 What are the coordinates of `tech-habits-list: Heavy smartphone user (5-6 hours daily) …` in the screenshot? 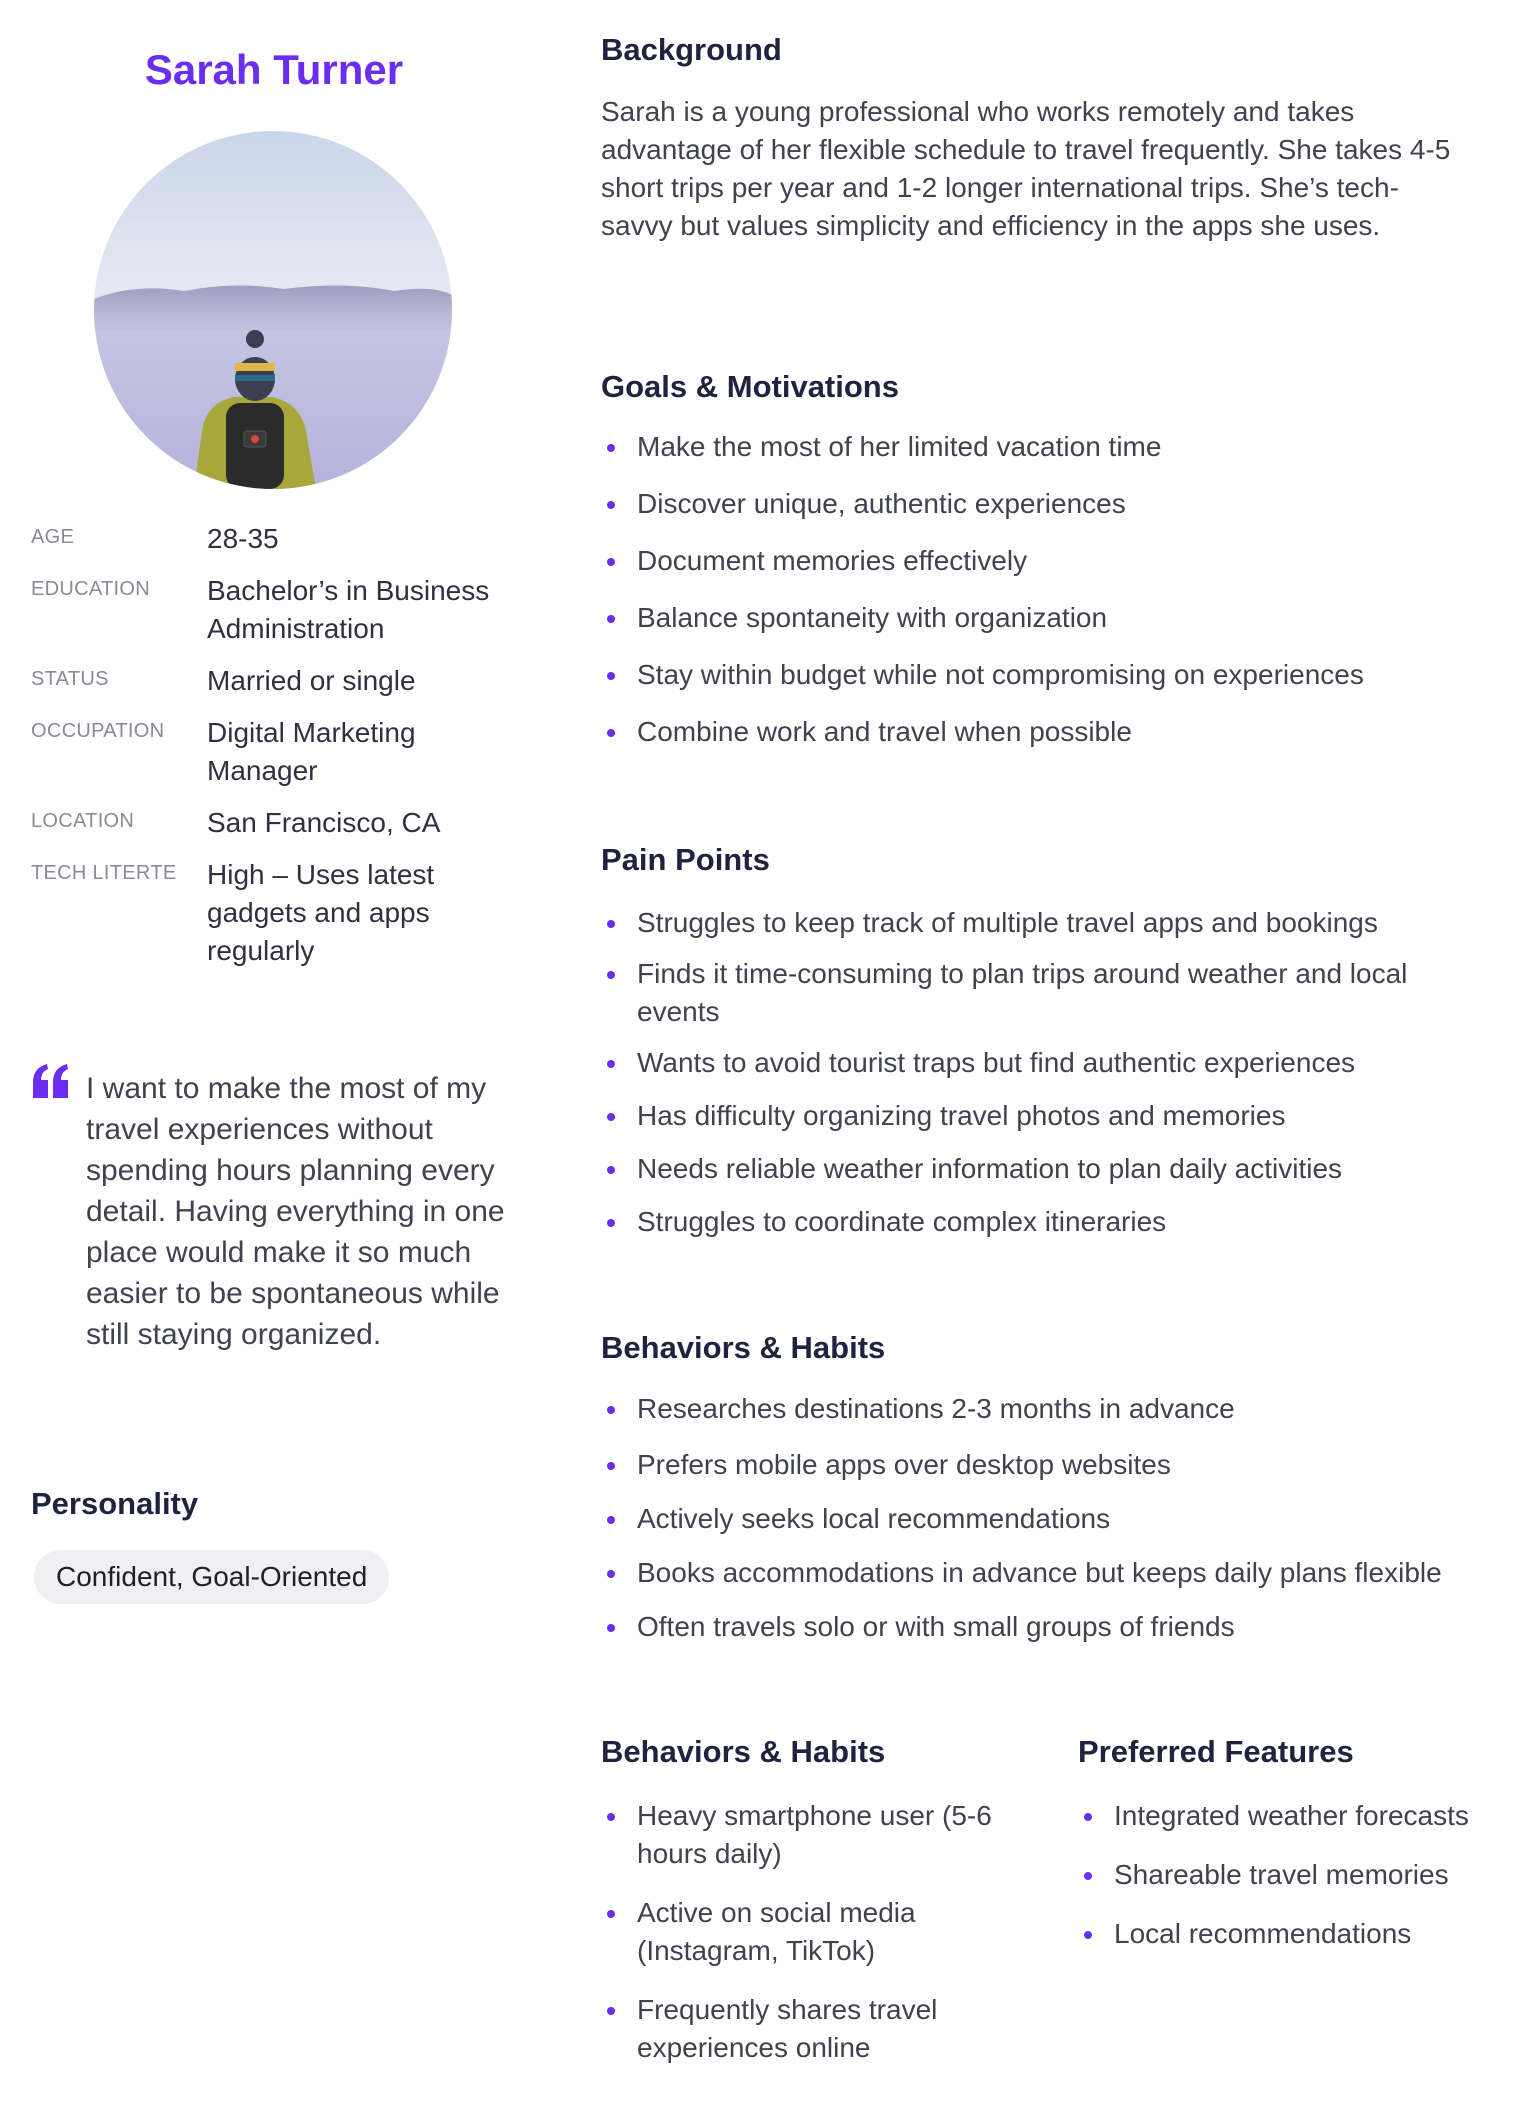 It's located at (801, 1932).